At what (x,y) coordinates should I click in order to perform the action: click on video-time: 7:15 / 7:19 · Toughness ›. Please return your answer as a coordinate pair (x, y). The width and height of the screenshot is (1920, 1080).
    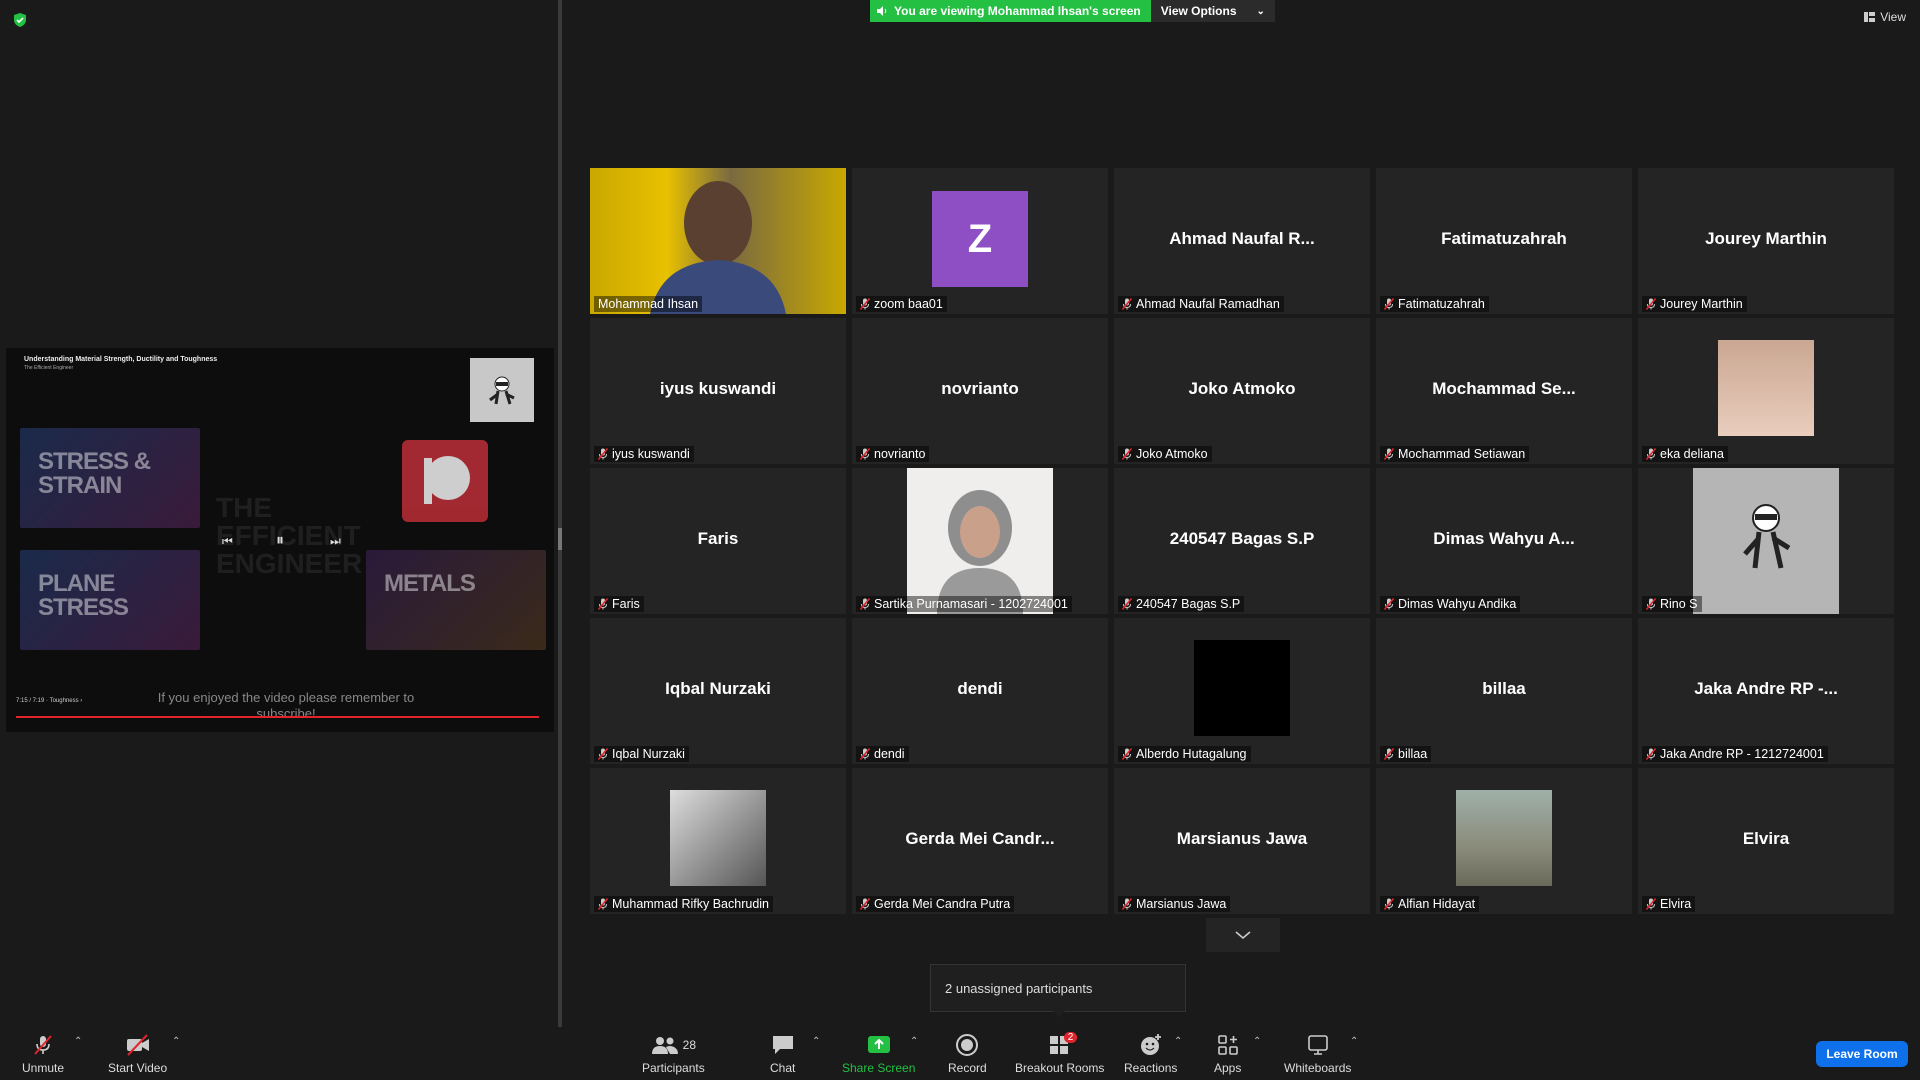
    Looking at the image, I should click on (49, 701).